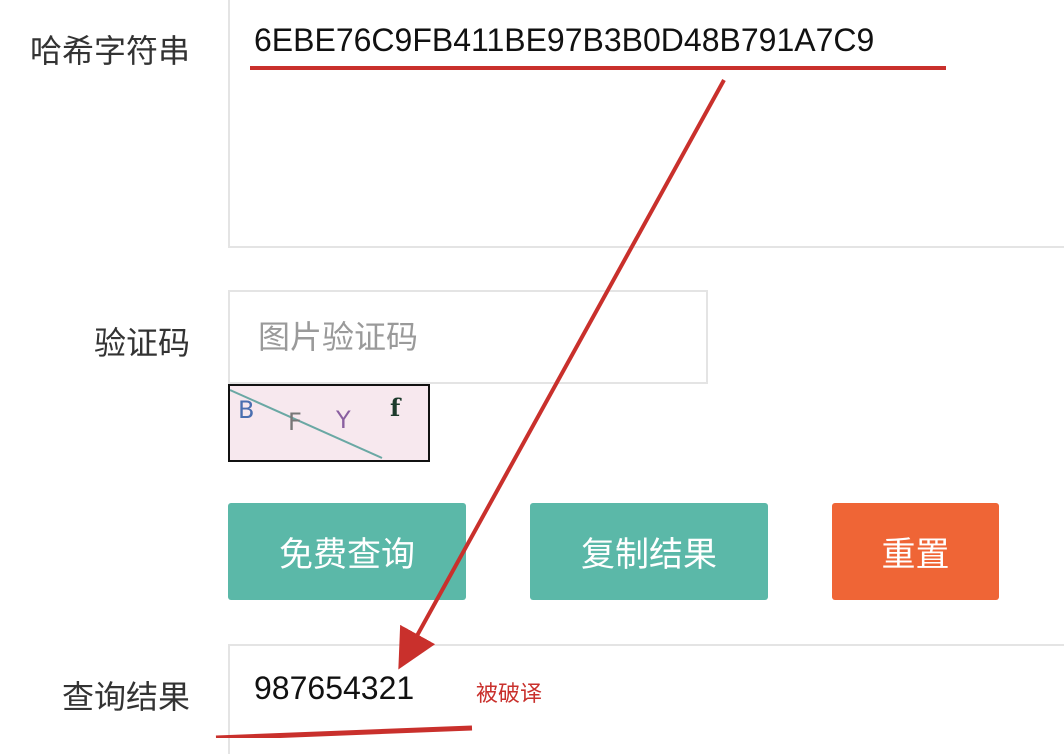 This screenshot has width=1064, height=754. Describe the element at coordinates (246, 410) in the screenshot. I see `captcha-char-1: B` at that location.